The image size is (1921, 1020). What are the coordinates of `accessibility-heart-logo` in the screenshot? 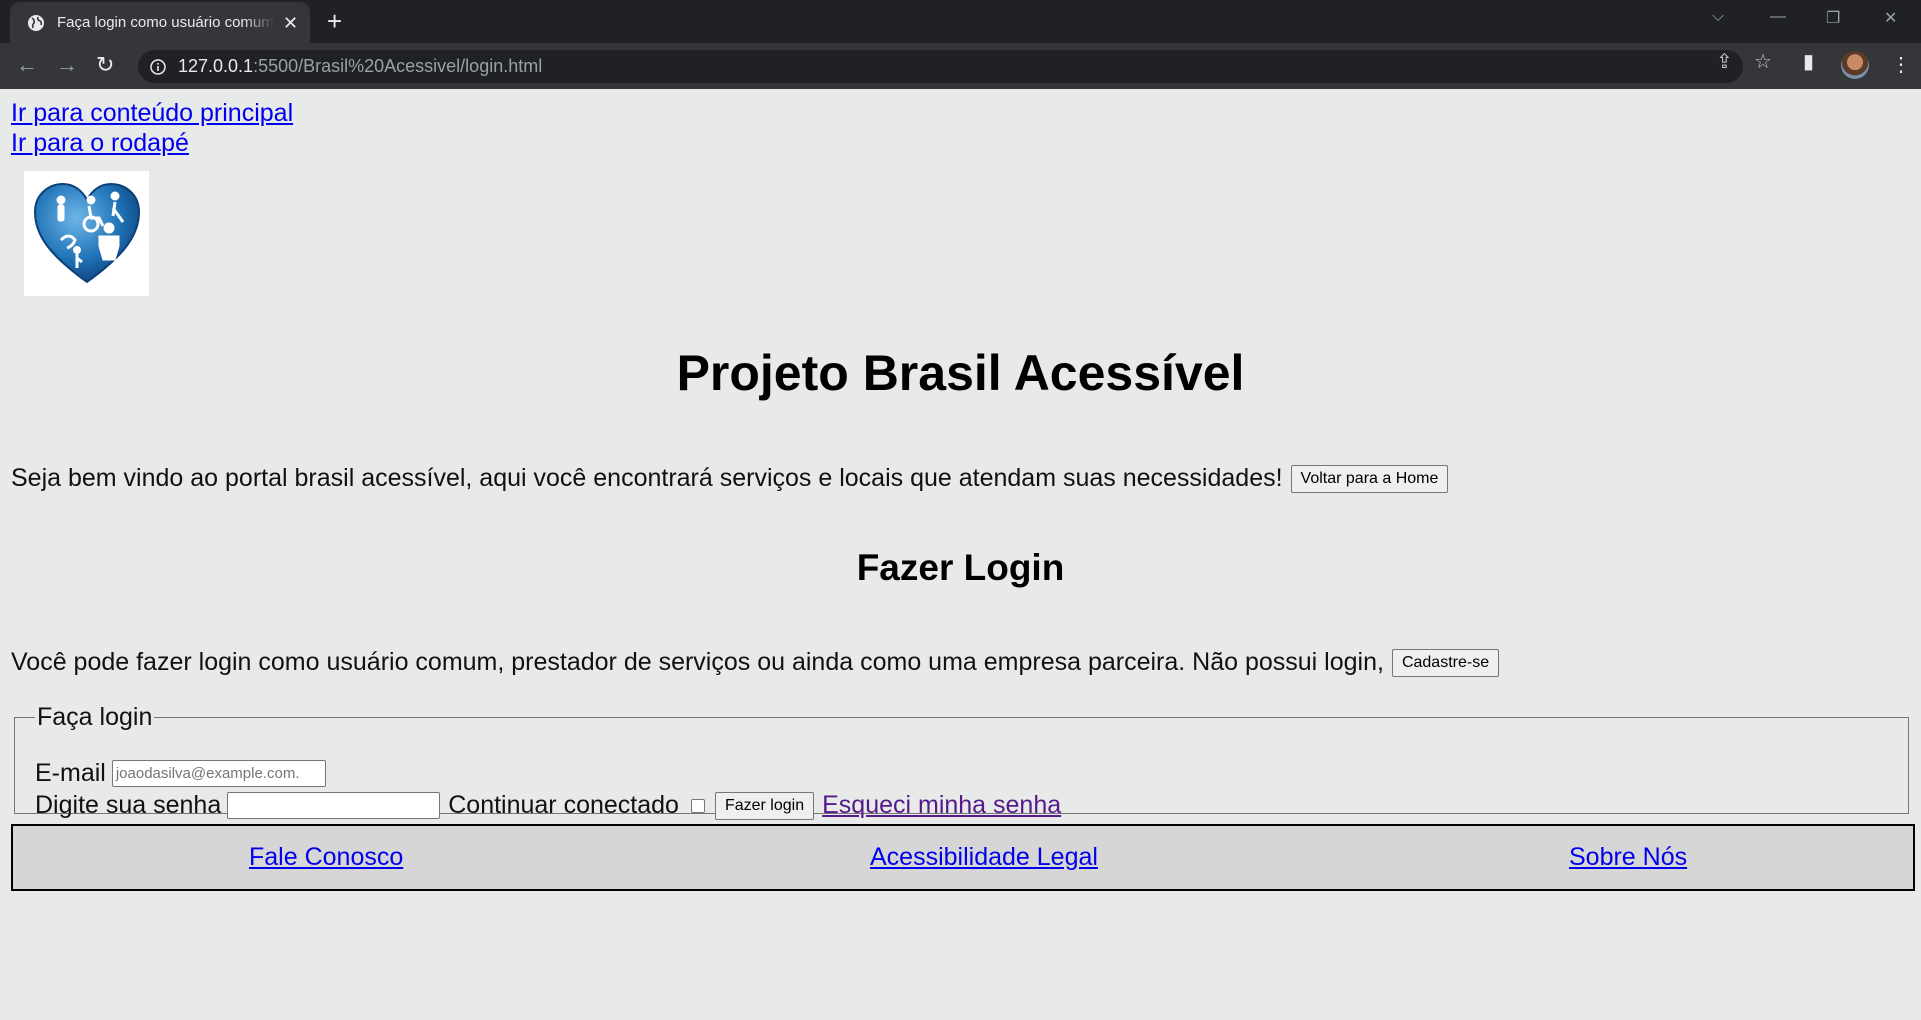 It's located at (86, 232).